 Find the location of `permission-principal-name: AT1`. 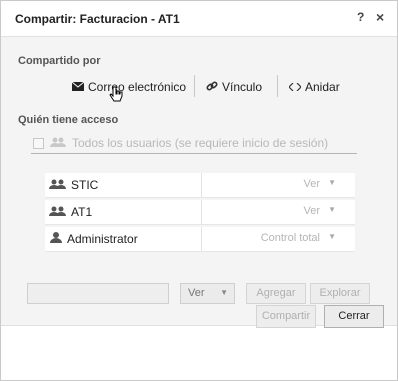

permission-principal-name: AT1 is located at coordinates (82, 212).